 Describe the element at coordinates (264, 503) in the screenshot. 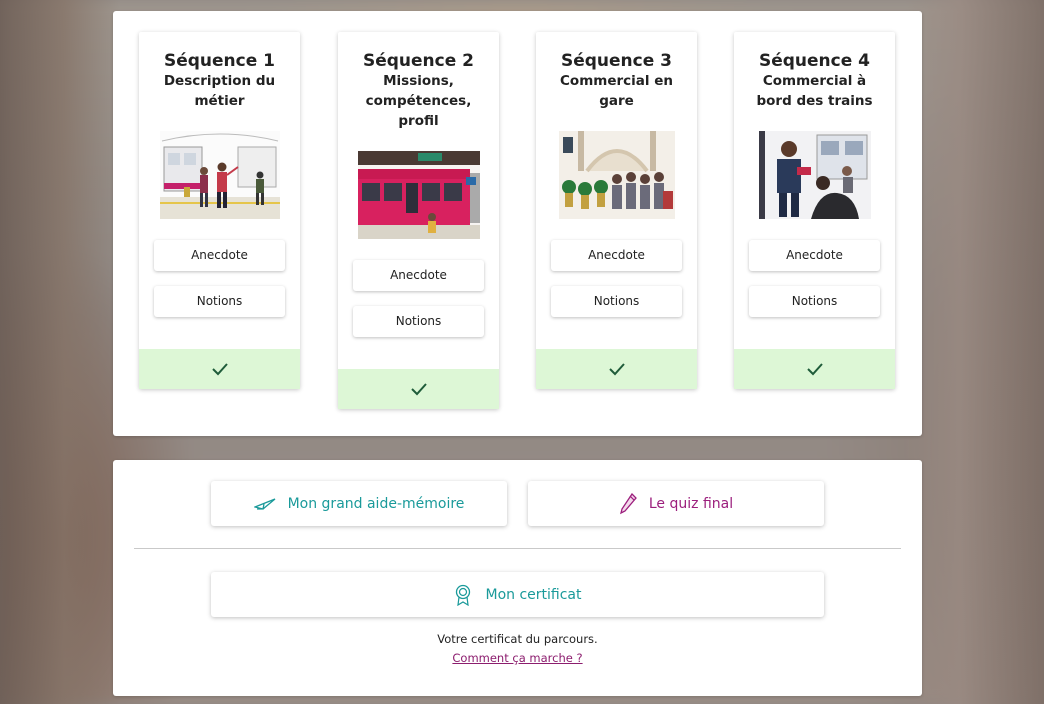

I see `paper-plane-icon` at that location.